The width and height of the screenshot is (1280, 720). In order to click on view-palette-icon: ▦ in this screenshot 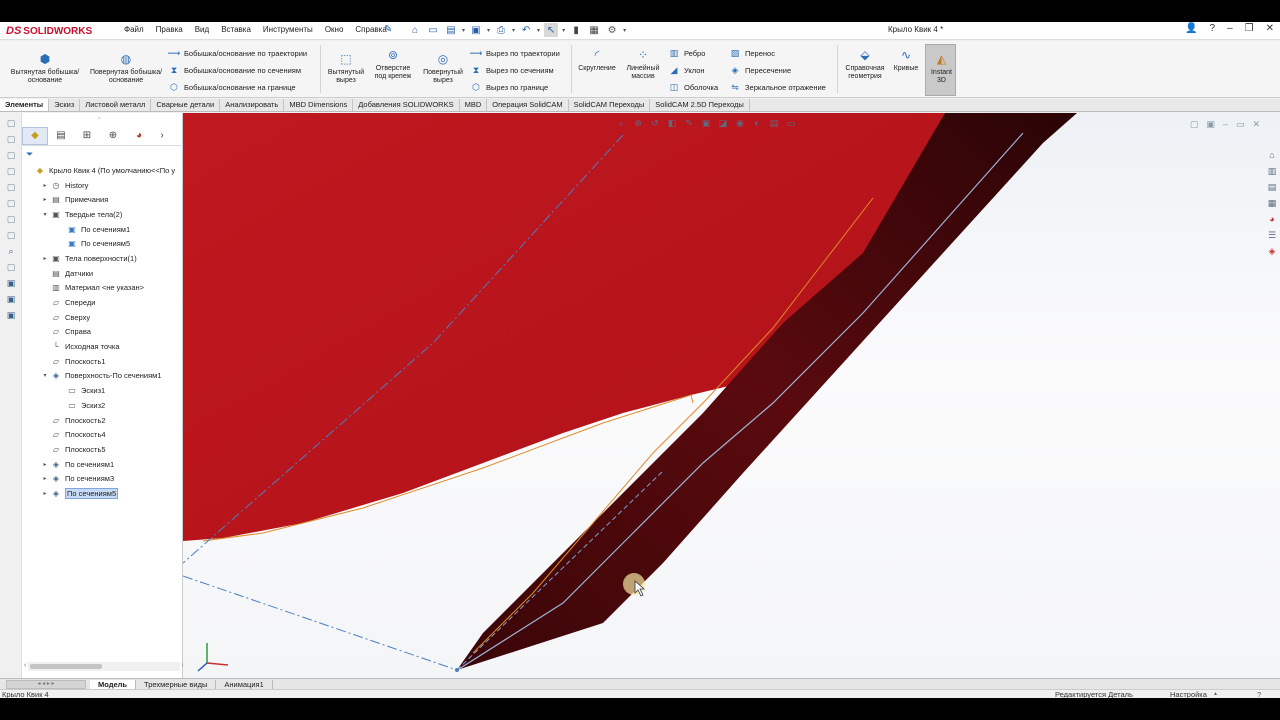, I will do `click(1272, 203)`.